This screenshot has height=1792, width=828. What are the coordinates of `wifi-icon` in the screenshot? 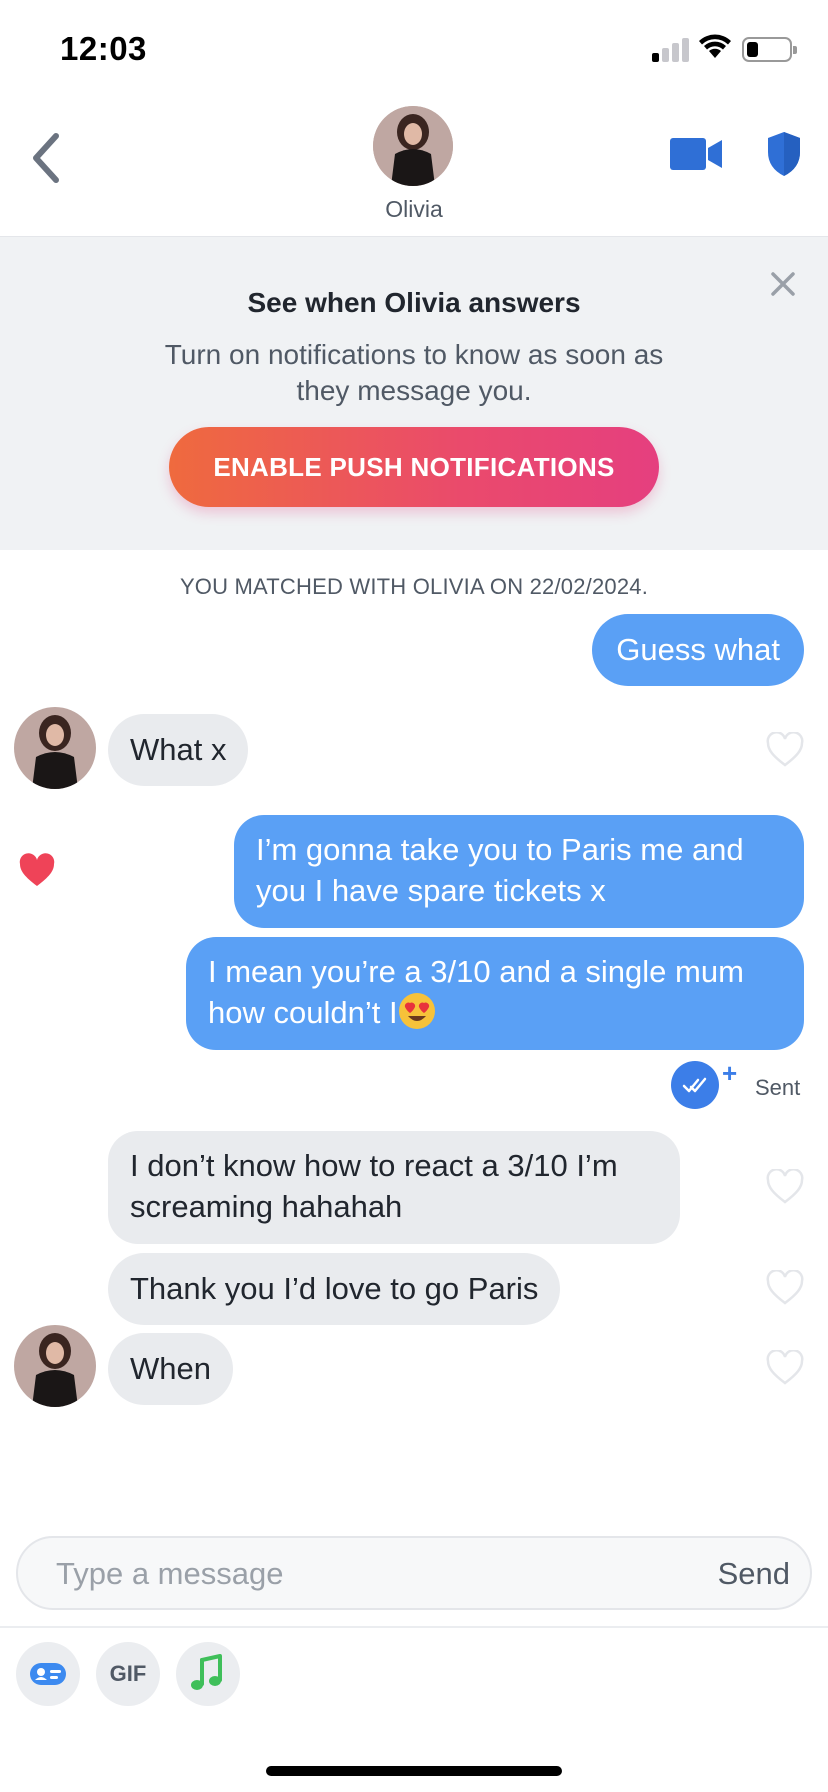 It's located at (715, 46).